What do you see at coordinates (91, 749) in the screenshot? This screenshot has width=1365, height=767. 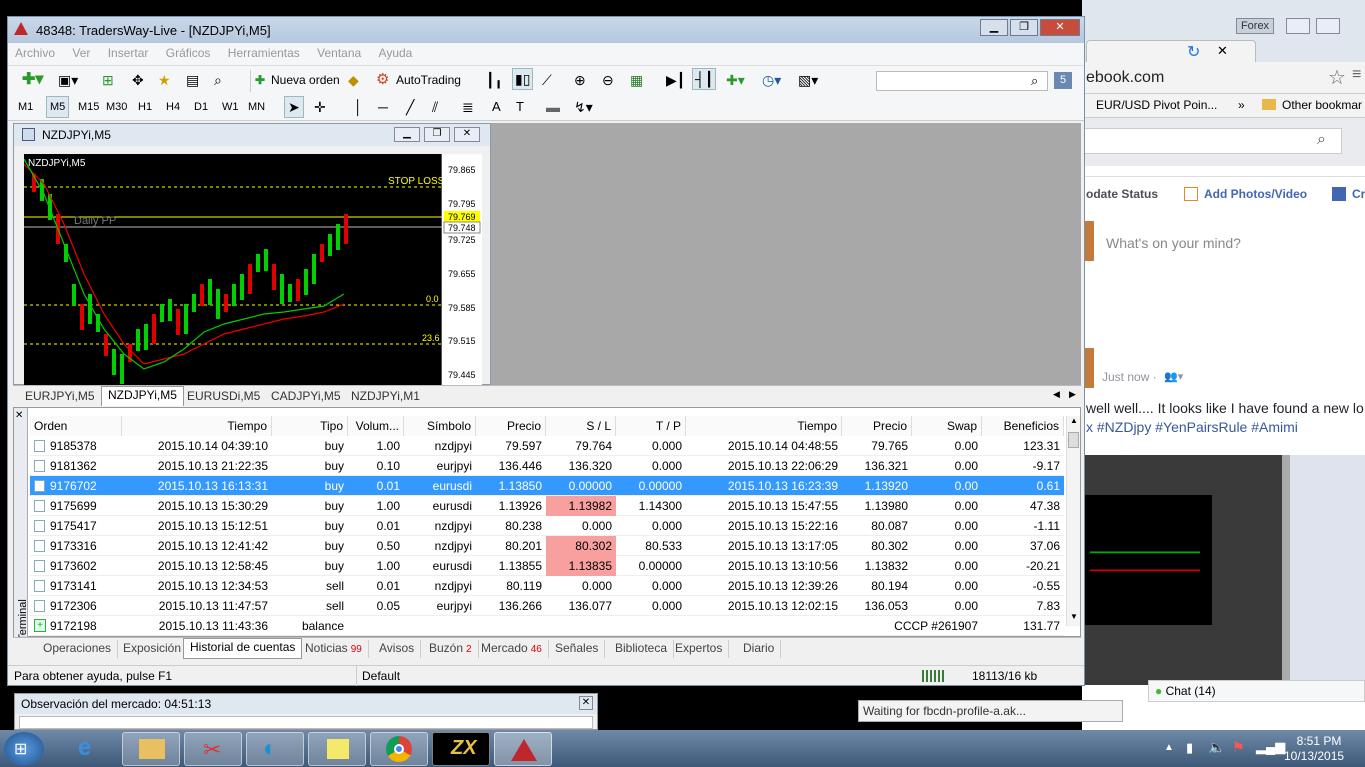 I see `internet-explorer-icon: e` at bounding box center [91, 749].